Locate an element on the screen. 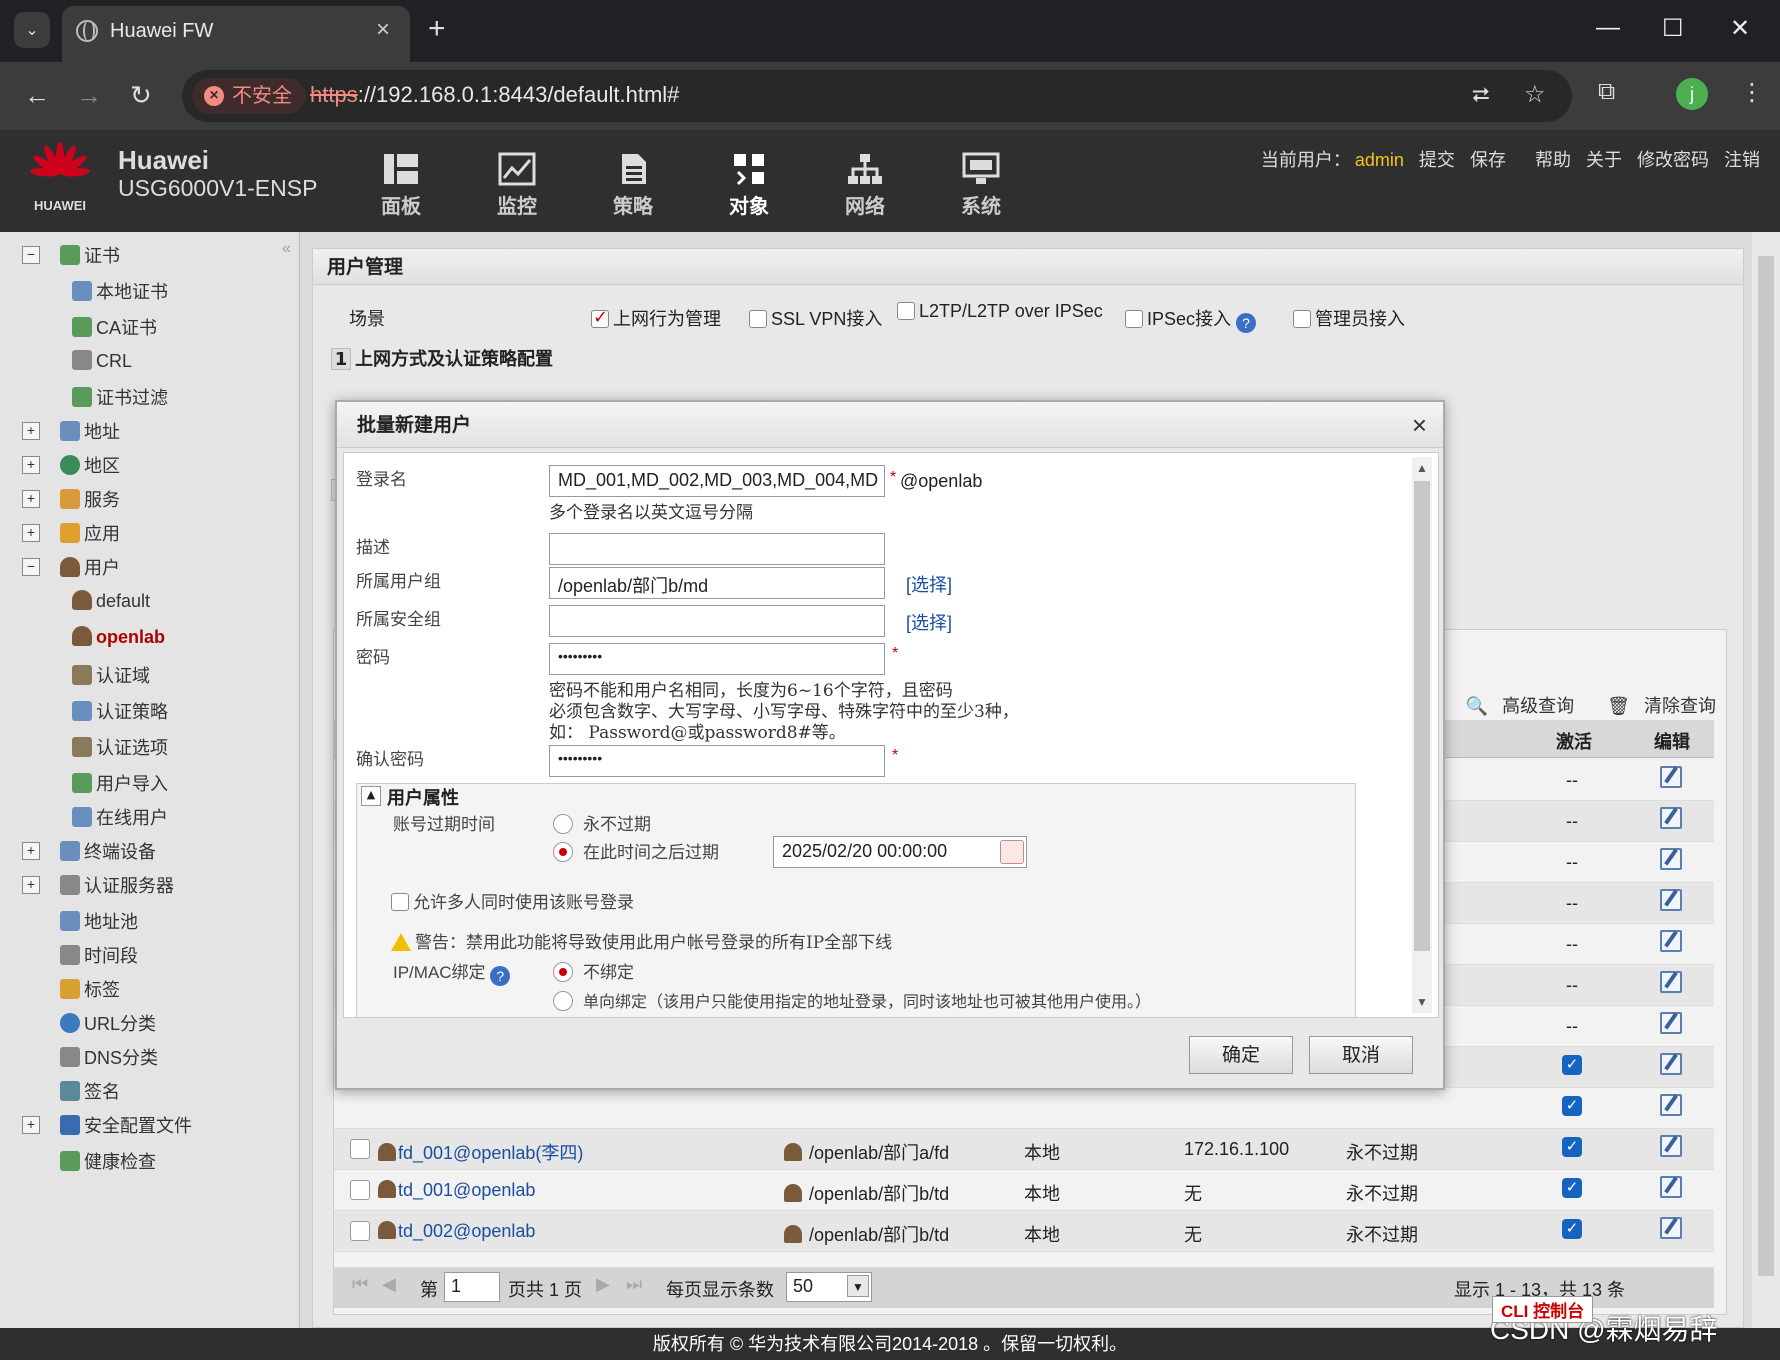  about-link: 关于 is located at coordinates (1604, 160).